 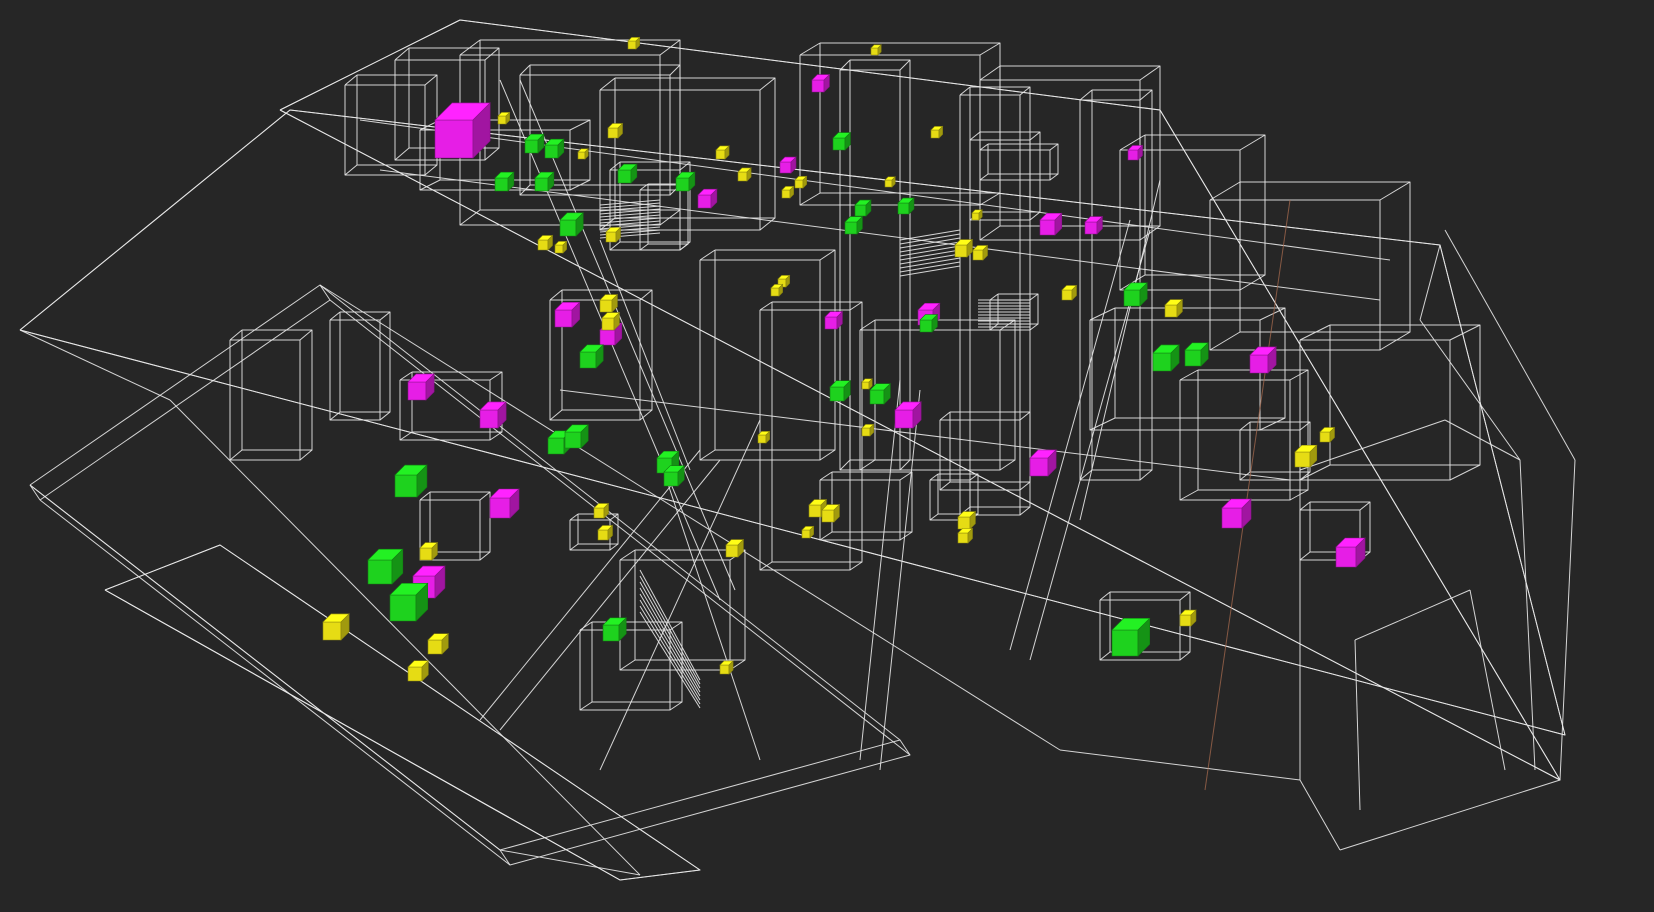 I want to click on tower-g, so click(x=1395, y=341).